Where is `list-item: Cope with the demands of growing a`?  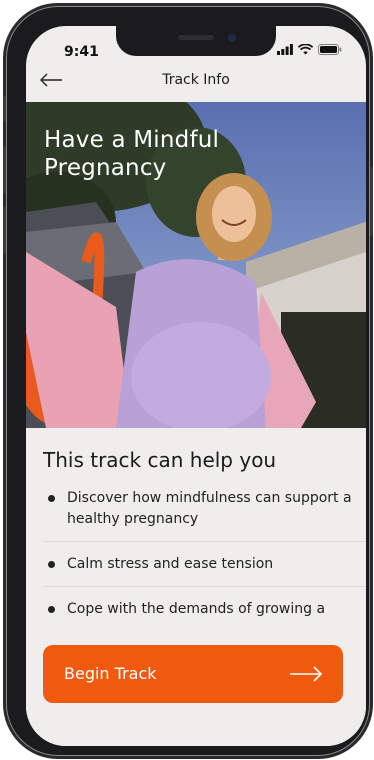
list-item: Cope with the demands of growing a is located at coordinates (204, 615).